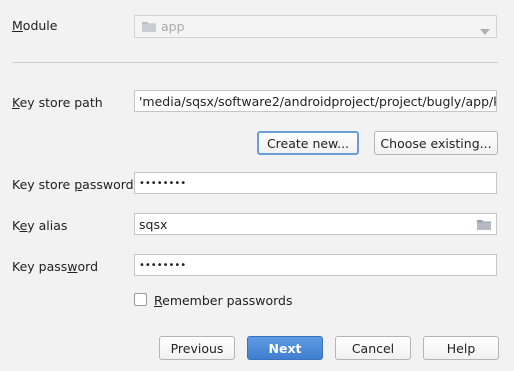 The image size is (514, 371). Describe the element at coordinates (255, 62) in the screenshot. I see `separator` at that location.